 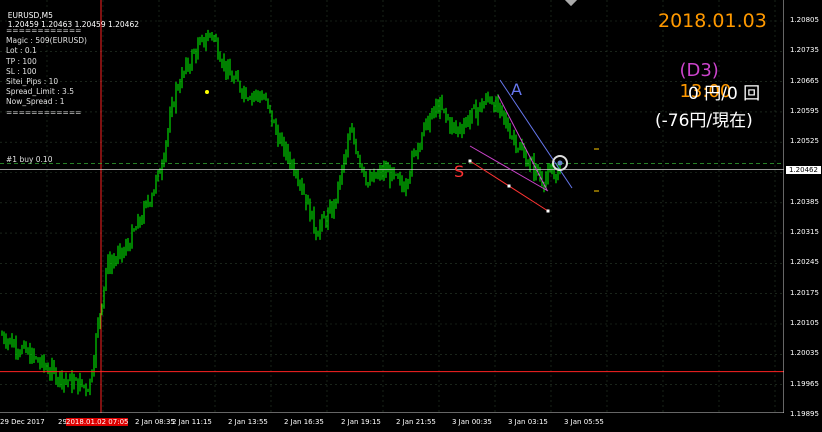 What do you see at coordinates (29, 159) in the screenshot?
I see `order-label: #1 buy 0.10` at bounding box center [29, 159].